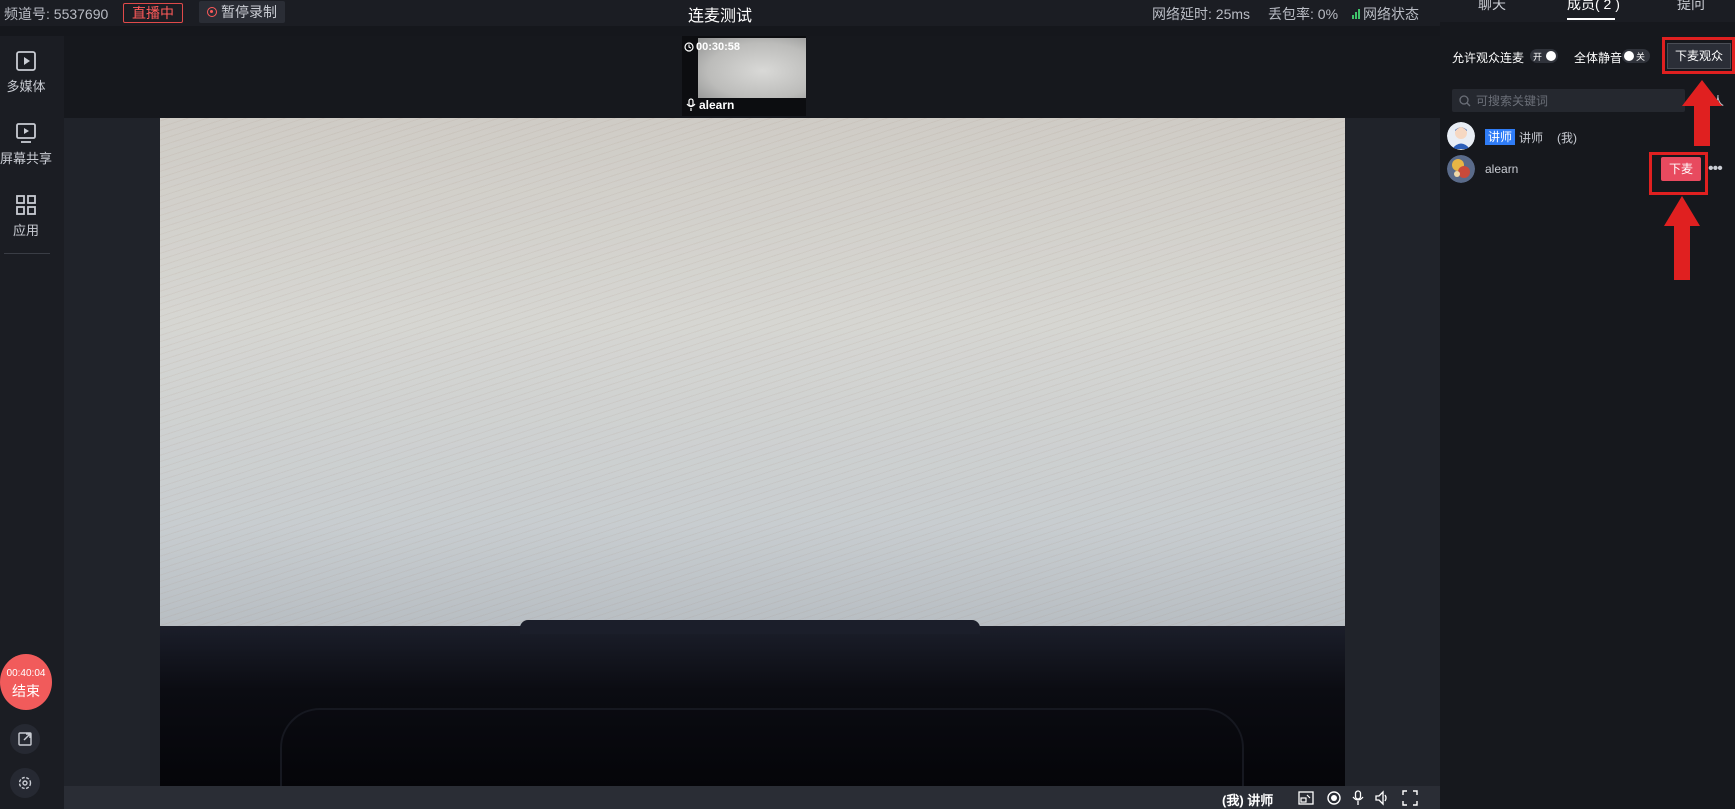 This screenshot has height=809, width=1735. I want to click on picture-in-picture-icon, so click(1306, 798).